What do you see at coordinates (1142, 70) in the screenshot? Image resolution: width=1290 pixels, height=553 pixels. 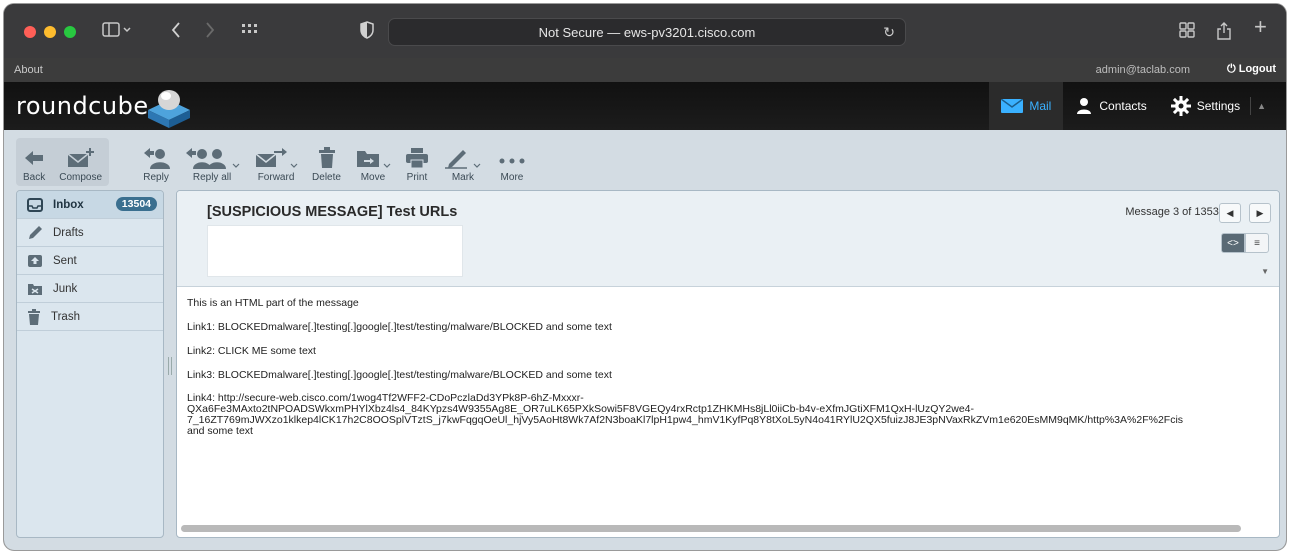 I see `username: admin@taclab.com` at bounding box center [1142, 70].